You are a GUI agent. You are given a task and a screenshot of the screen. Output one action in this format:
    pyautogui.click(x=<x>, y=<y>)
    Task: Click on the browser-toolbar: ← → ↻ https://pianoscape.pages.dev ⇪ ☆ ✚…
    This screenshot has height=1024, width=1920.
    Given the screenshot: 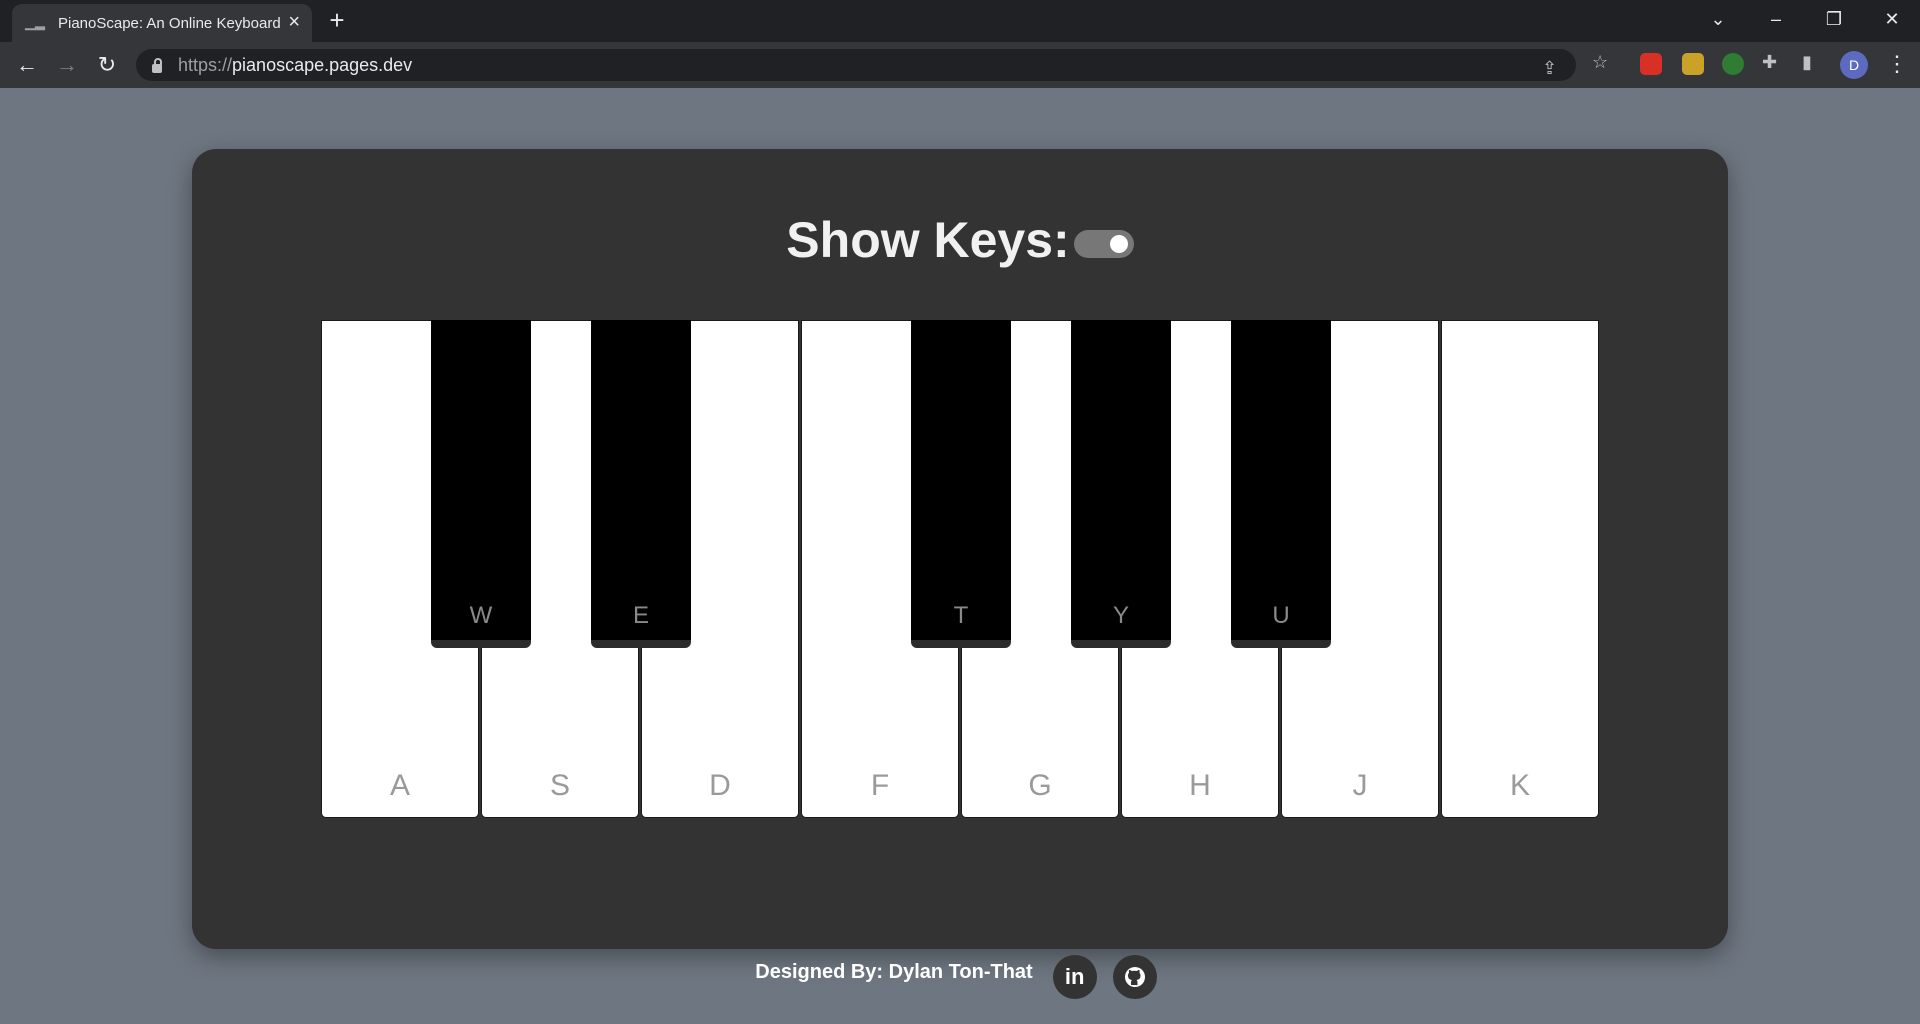 What is the action you would take?
    pyautogui.click(x=960, y=65)
    